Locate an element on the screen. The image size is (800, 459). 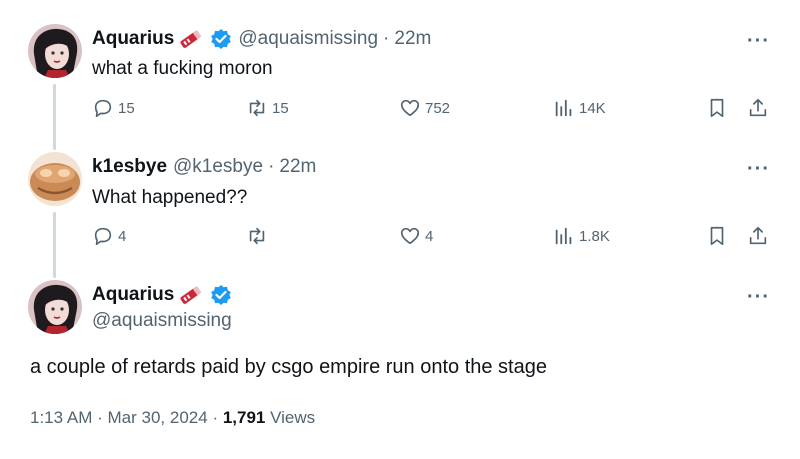
views-button: 14K is located at coordinates (579, 108).